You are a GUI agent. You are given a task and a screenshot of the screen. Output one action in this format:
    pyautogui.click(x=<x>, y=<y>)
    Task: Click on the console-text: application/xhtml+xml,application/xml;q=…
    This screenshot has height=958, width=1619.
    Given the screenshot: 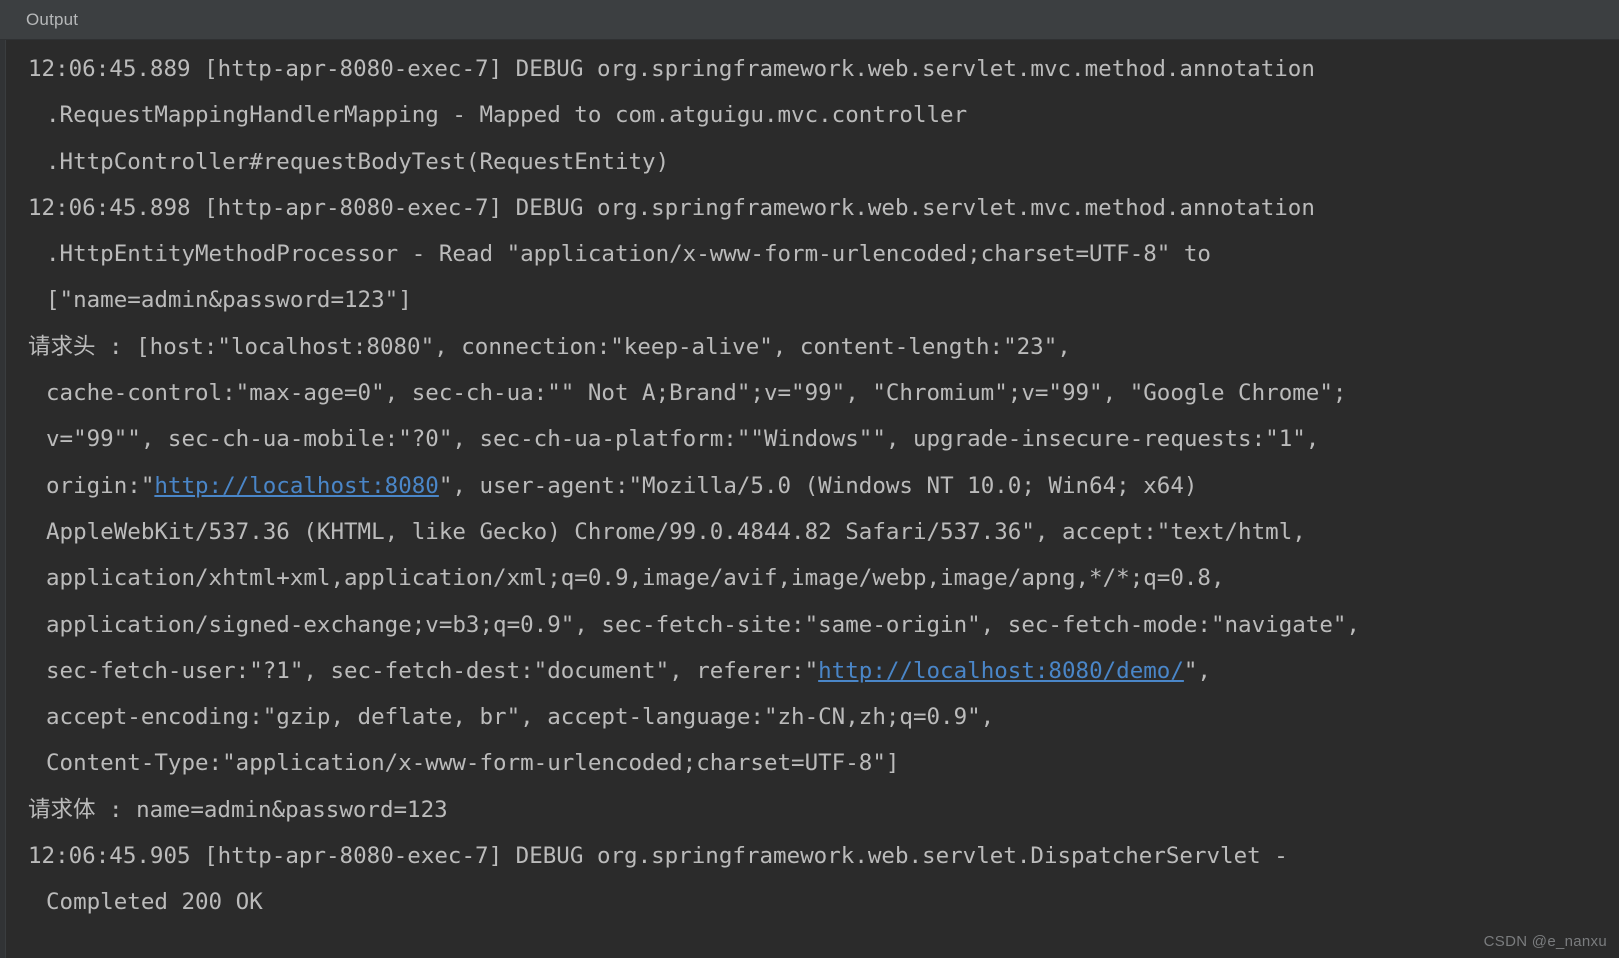 What is the action you would take?
    pyautogui.click(x=635, y=578)
    